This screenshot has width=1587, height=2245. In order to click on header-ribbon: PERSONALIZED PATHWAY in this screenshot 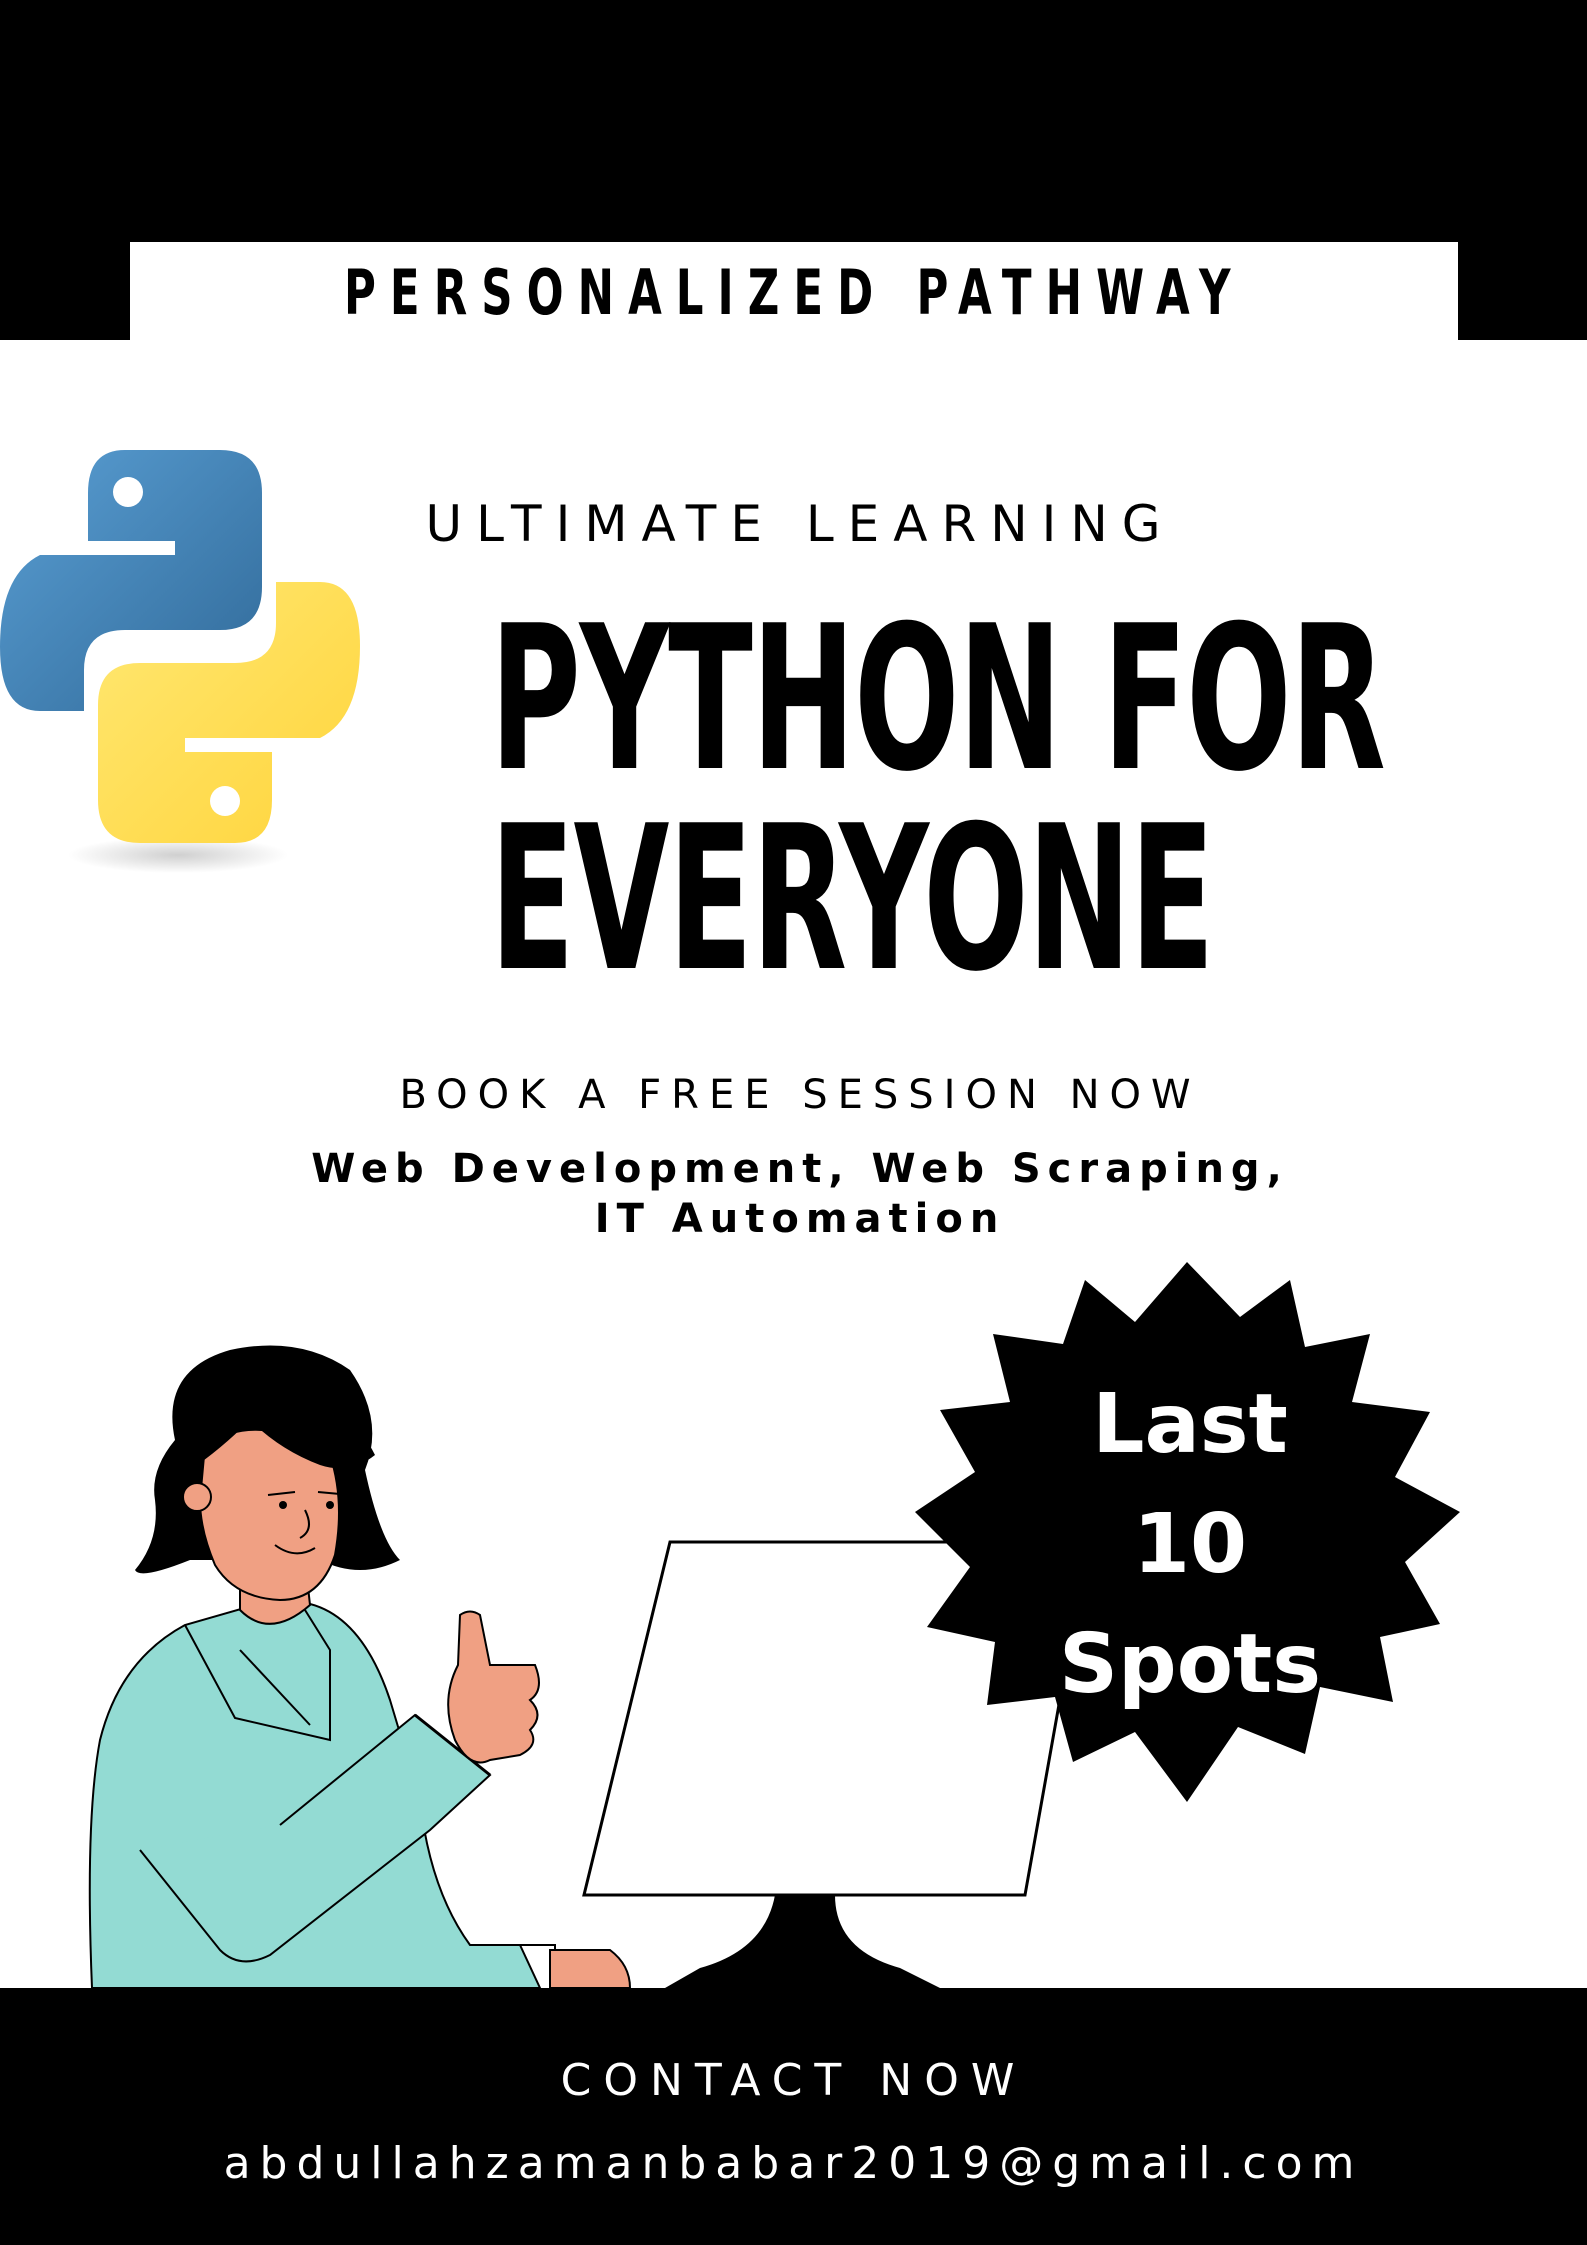, I will do `click(794, 292)`.